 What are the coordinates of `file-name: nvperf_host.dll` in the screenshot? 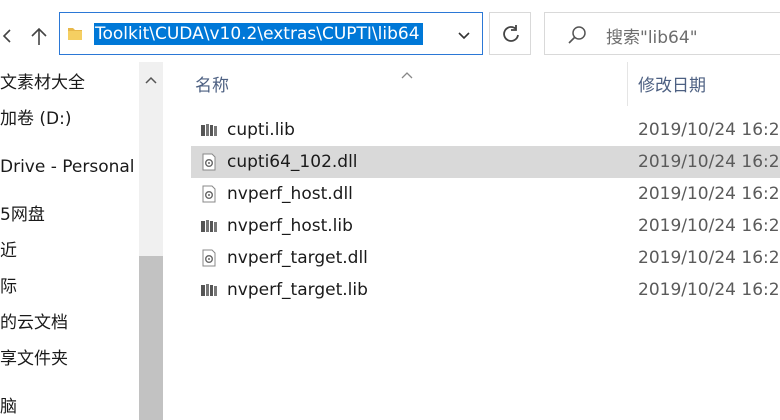 It's located at (290, 194).